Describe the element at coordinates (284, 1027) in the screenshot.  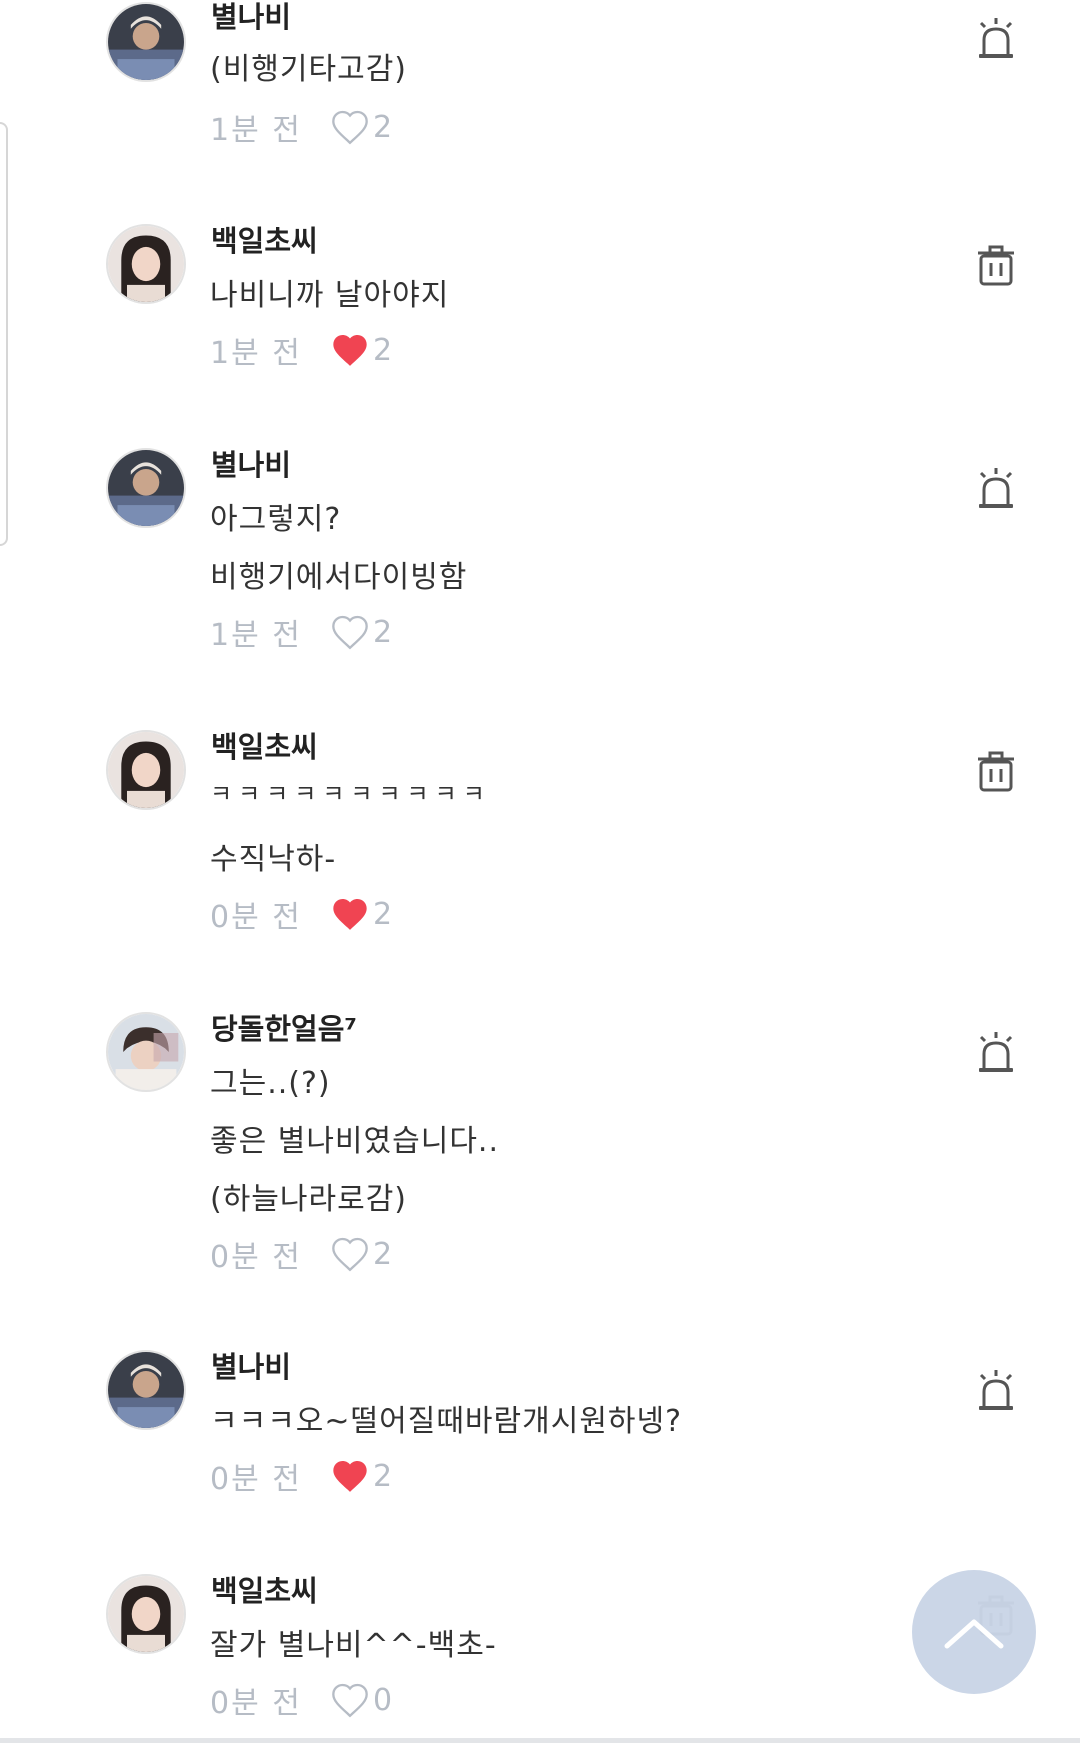
I see `comment-username: 당돌한얼음⁷` at that location.